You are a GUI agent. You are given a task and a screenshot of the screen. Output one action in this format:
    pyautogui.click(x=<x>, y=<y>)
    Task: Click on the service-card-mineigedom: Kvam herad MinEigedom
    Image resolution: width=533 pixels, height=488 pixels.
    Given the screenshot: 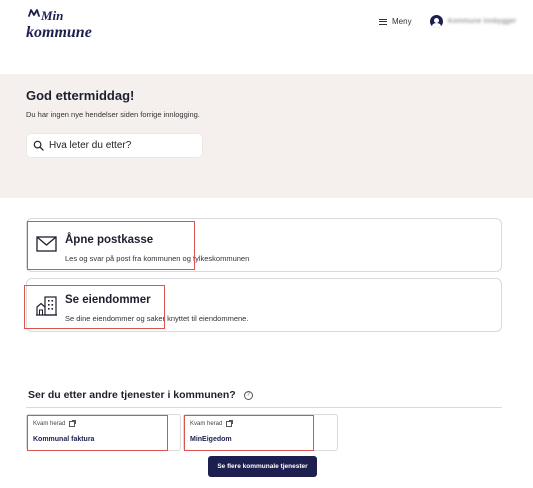 What is the action you would take?
    pyautogui.click(x=260, y=432)
    